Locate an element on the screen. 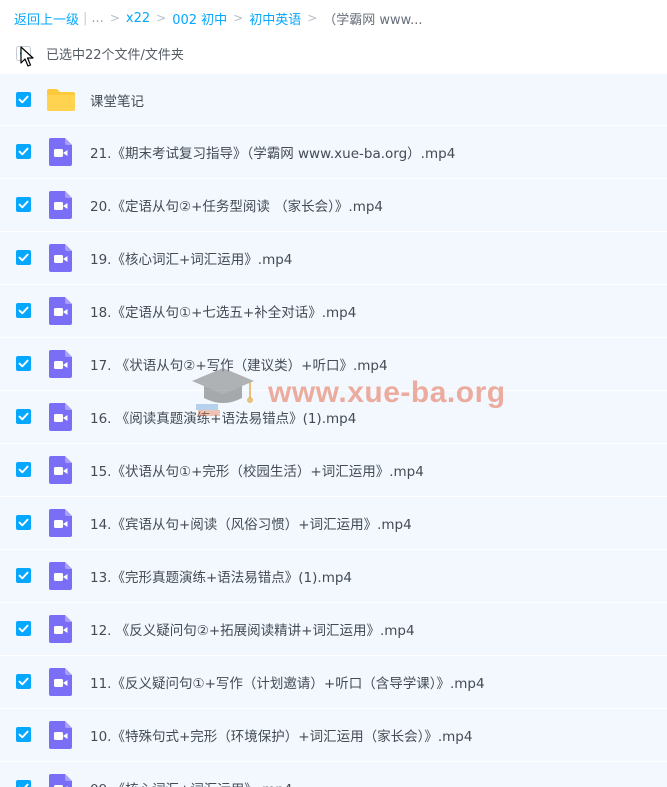  file-row: 12. 《反义疑问句②+拓展阅读精讲+词汇运用》.mp4 is located at coordinates (333, 629).